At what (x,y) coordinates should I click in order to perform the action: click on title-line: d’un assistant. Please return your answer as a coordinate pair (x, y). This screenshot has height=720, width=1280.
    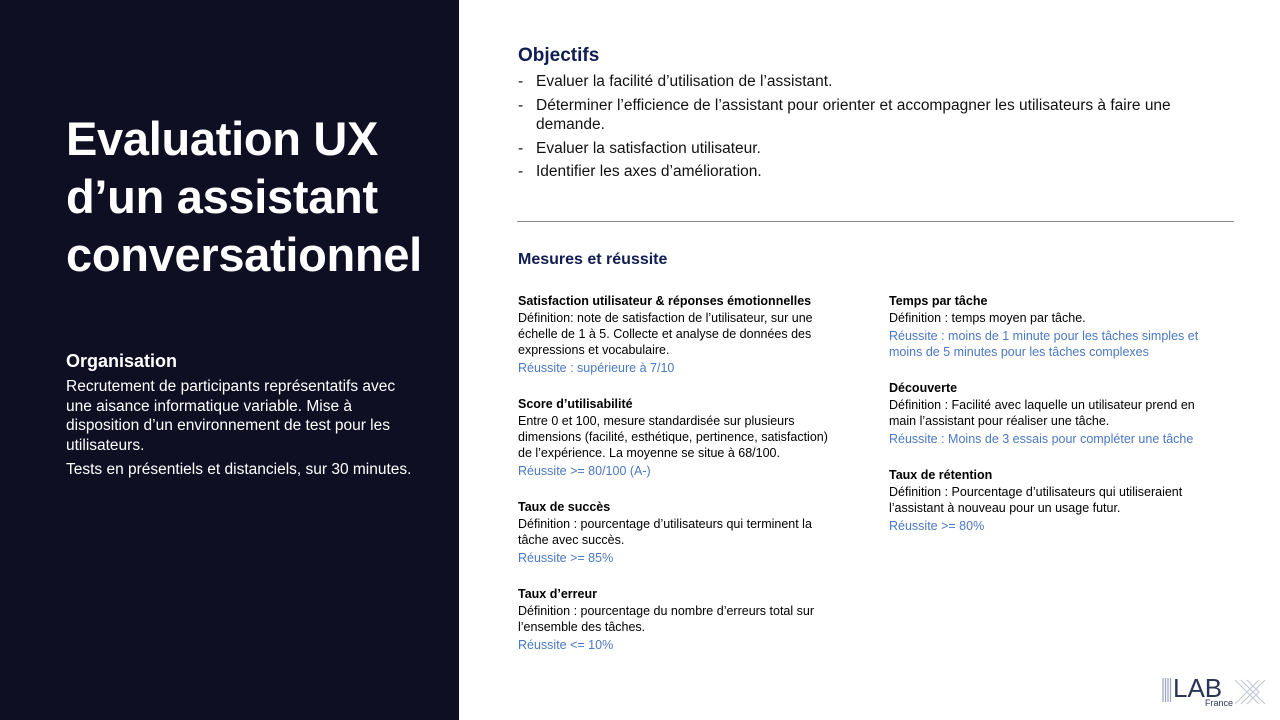
    Looking at the image, I should click on (222, 196).